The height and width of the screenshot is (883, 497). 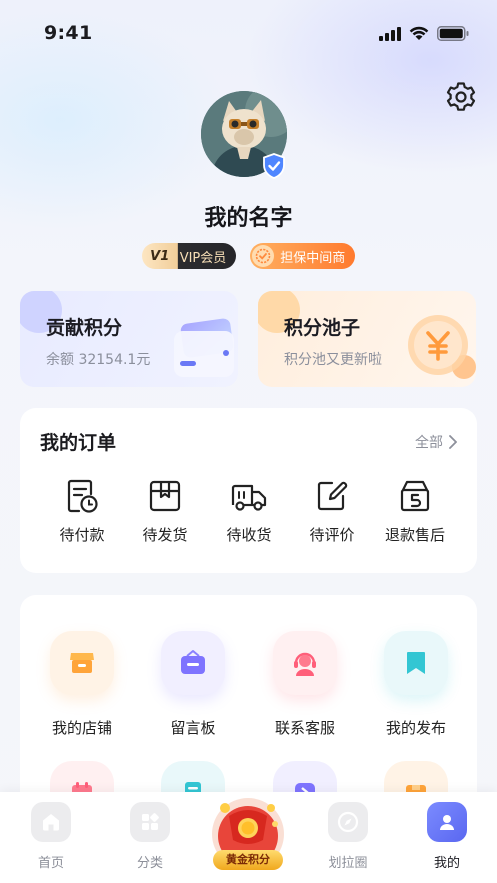 What do you see at coordinates (446, 863) in the screenshot?
I see `tab-label: 我的` at bounding box center [446, 863].